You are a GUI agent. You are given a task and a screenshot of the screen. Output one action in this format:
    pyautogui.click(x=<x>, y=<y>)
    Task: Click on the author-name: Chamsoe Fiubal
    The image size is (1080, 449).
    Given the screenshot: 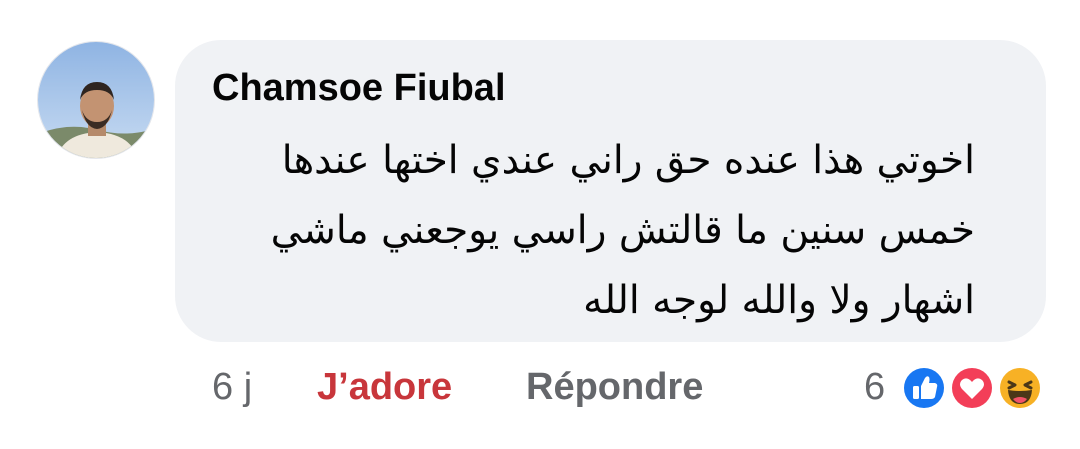 What is the action you would take?
    pyautogui.click(x=359, y=88)
    